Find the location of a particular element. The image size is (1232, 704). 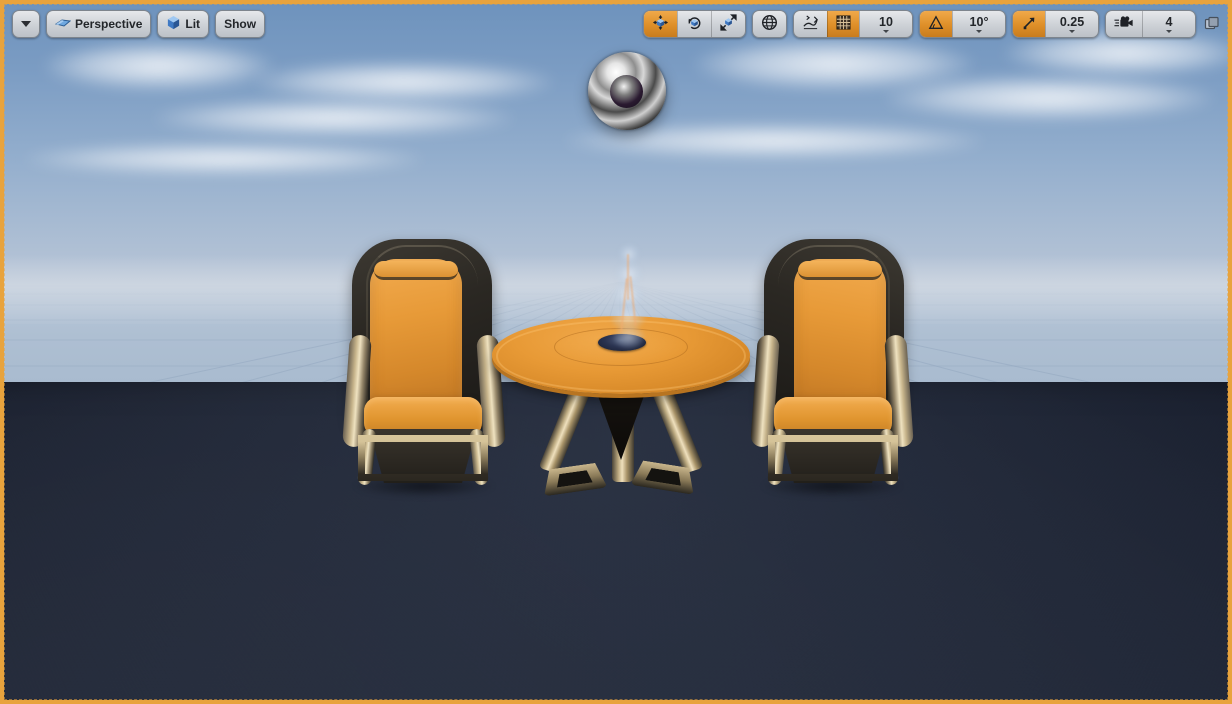

axis-label-y: Y is located at coordinates (28, 649).